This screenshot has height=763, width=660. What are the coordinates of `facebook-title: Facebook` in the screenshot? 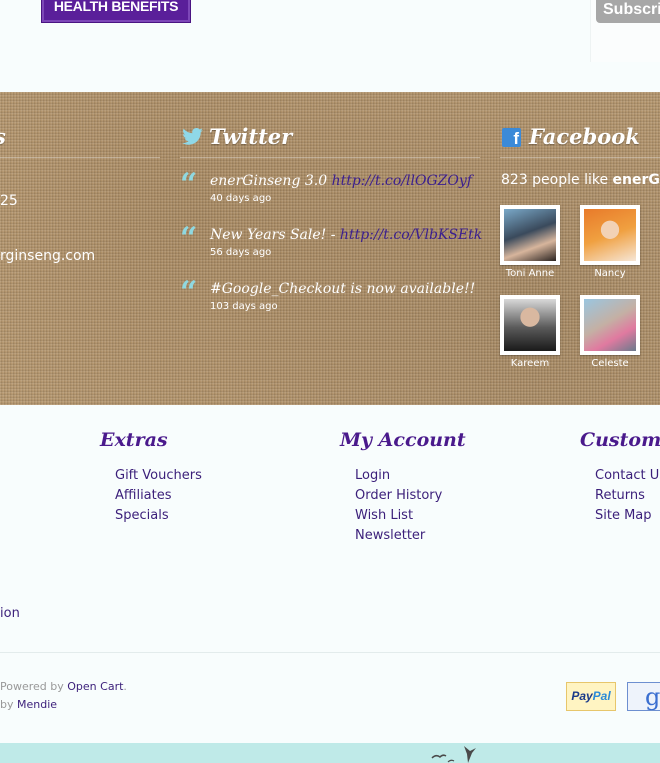 It's located at (584, 136).